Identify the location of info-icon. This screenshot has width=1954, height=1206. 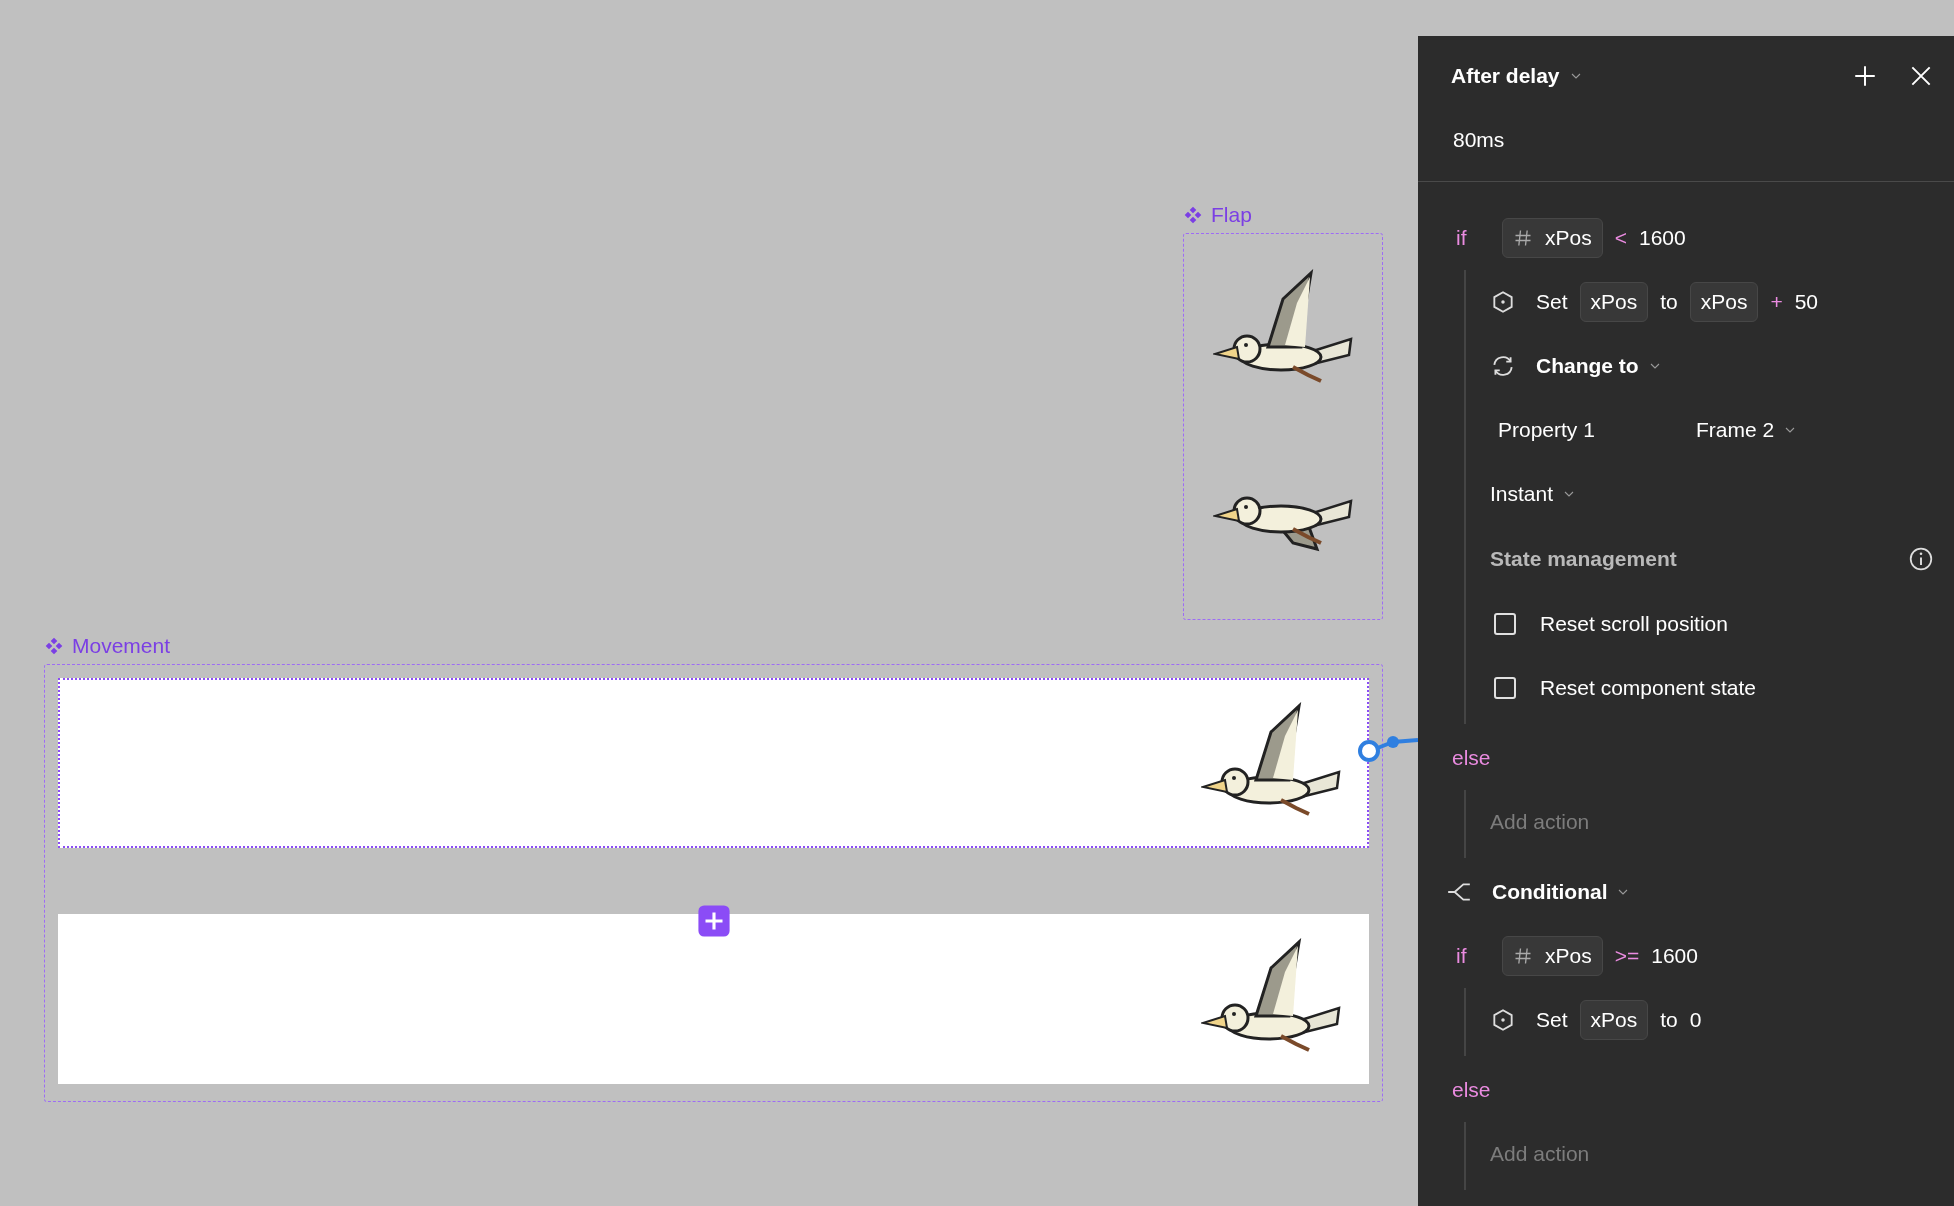
(1921, 559).